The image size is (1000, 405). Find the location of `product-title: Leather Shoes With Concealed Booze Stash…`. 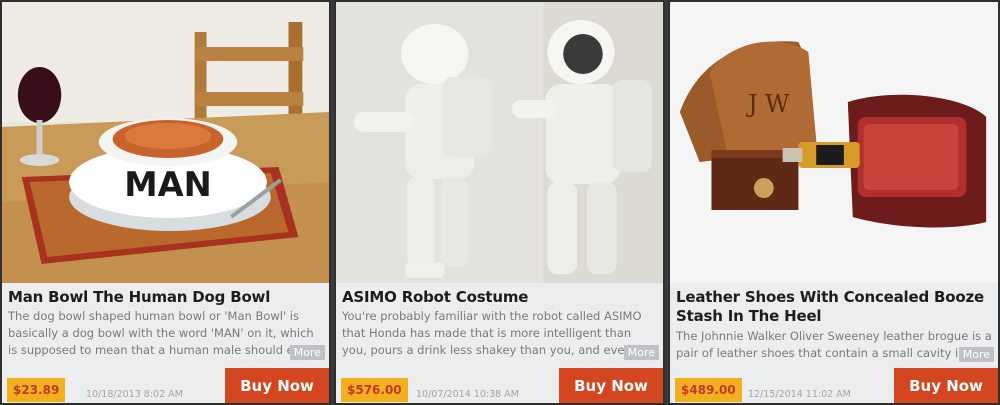

product-title: Leather Shoes With Concealed Booze Stash… is located at coordinates (834, 307).